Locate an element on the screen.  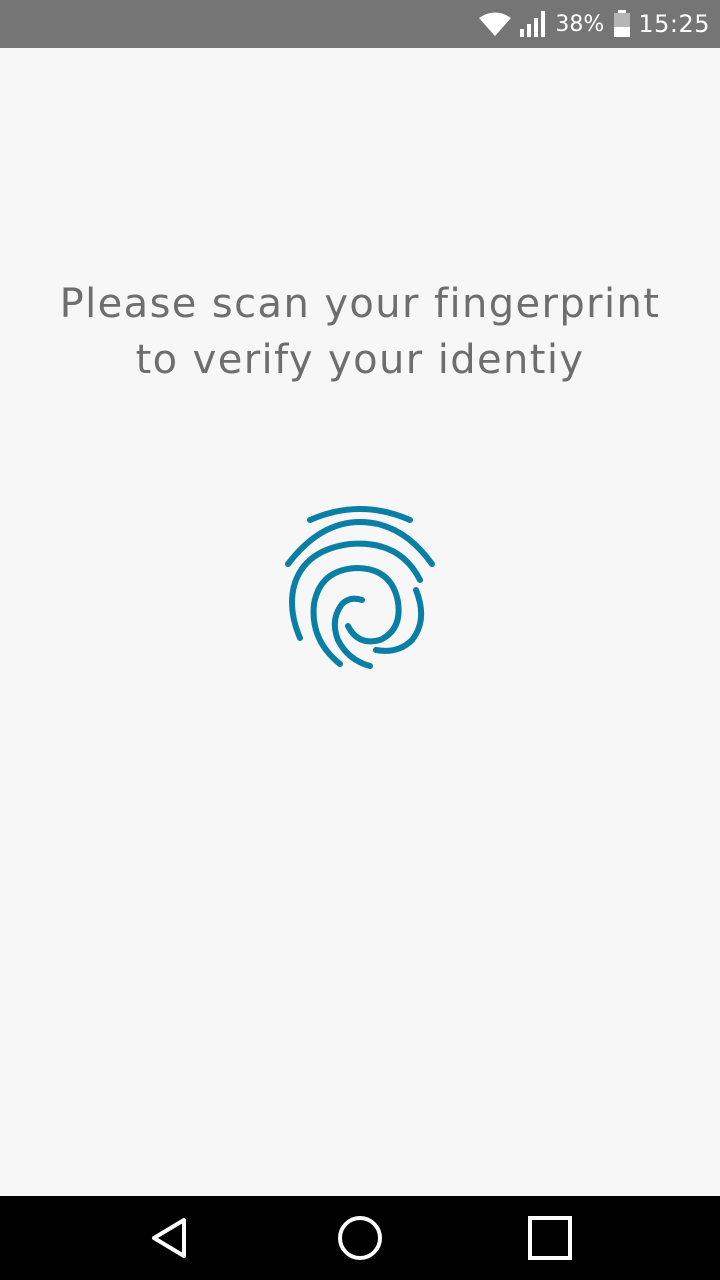
status-icons: 38% 15:25 is located at coordinates (593, 24).